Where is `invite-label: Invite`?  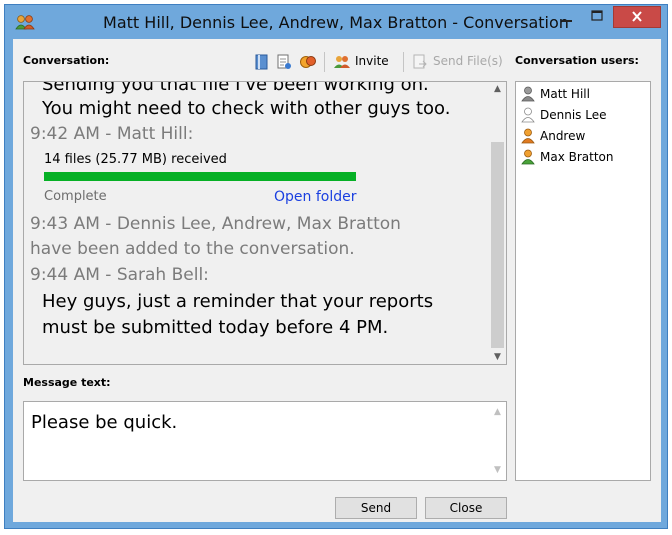
invite-label: Invite is located at coordinates (372, 61).